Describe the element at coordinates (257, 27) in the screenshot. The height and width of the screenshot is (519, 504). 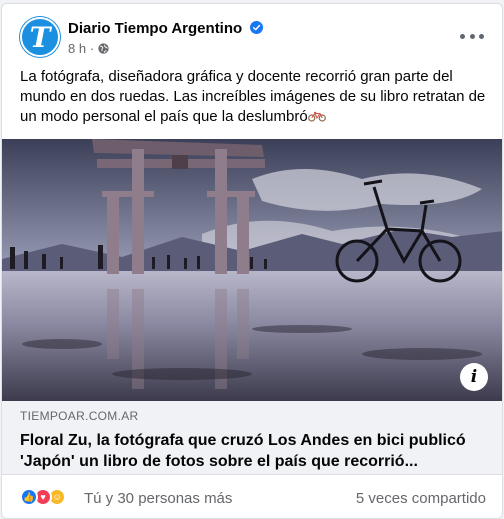
I see `verified-icon` at that location.